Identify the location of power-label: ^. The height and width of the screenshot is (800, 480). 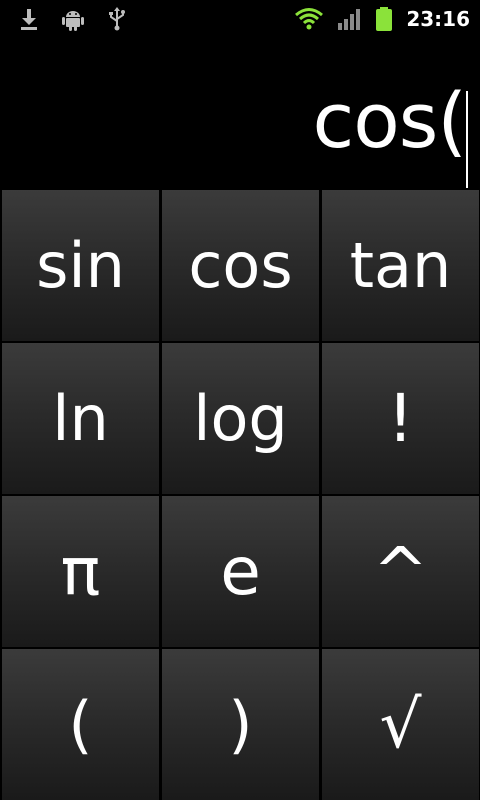
(400, 571).